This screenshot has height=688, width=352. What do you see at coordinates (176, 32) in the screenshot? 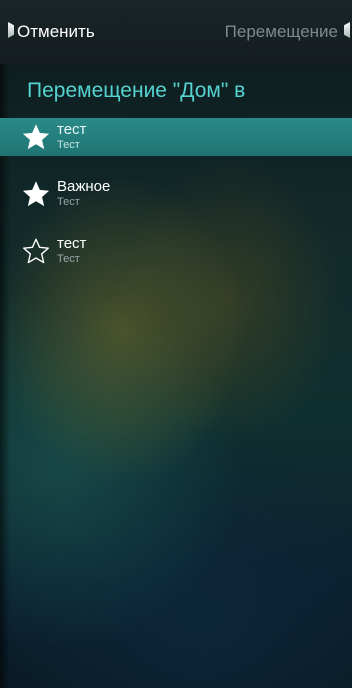
I see `top-bar: Отменить Перемещение` at bounding box center [176, 32].